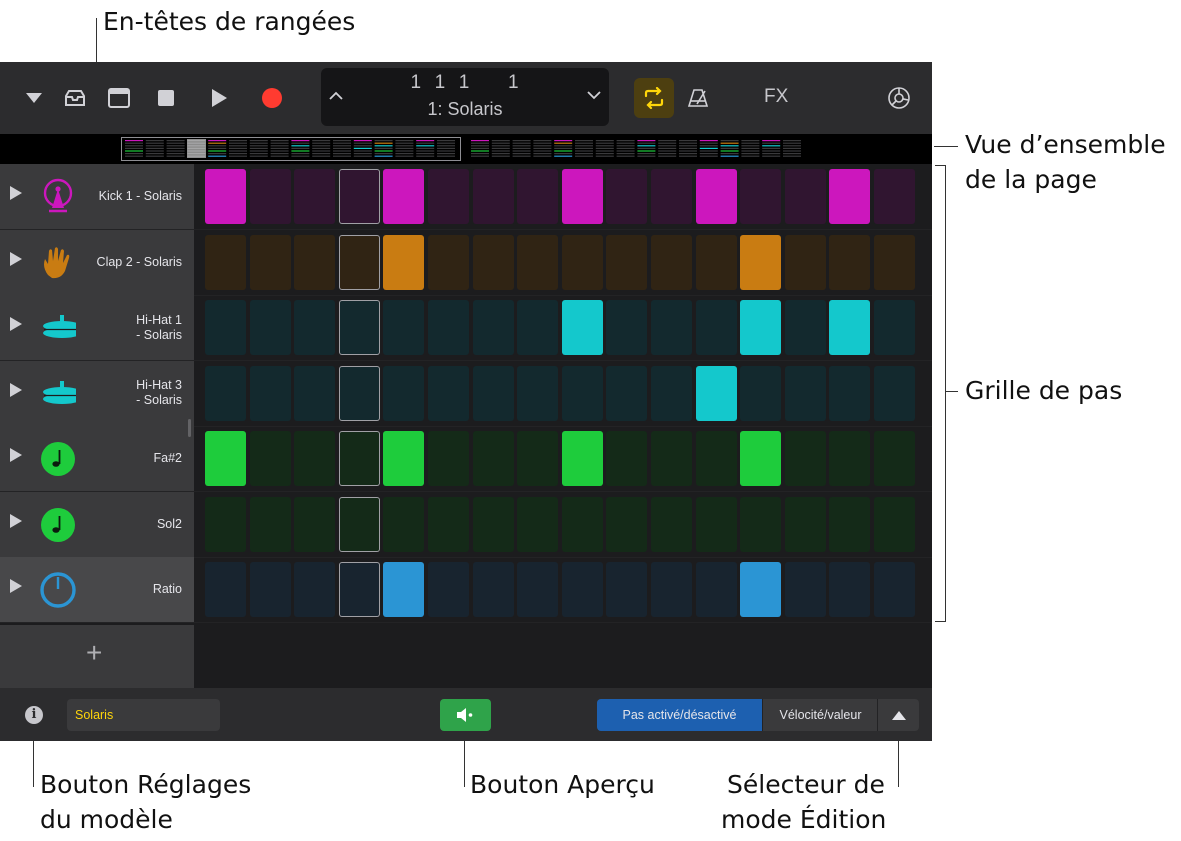  Describe the element at coordinates (143, 715) in the screenshot. I see `pattern-name-field: Solaris` at that location.